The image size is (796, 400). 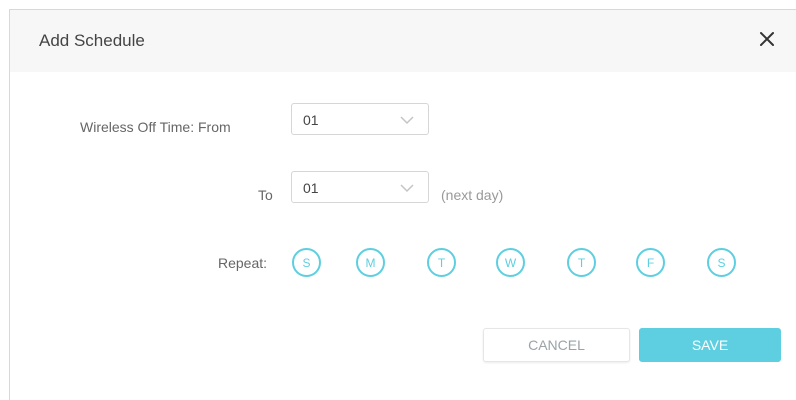 I want to click on to-label: To, so click(x=265, y=195).